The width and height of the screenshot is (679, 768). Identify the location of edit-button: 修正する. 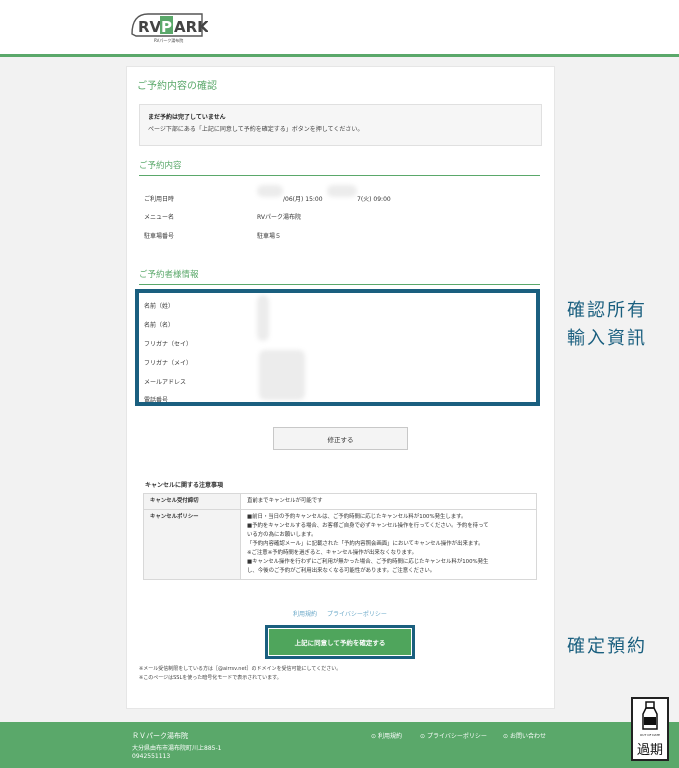
(340, 438).